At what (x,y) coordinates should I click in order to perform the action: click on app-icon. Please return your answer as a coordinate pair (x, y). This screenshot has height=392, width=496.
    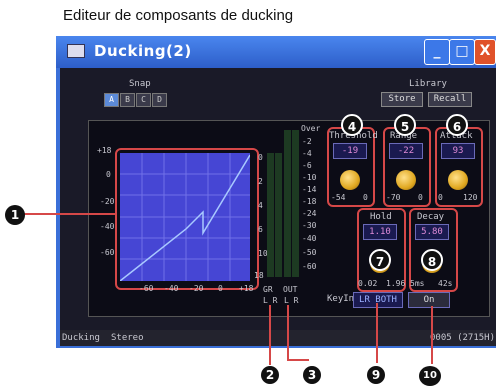
    Looking at the image, I should click on (76, 51).